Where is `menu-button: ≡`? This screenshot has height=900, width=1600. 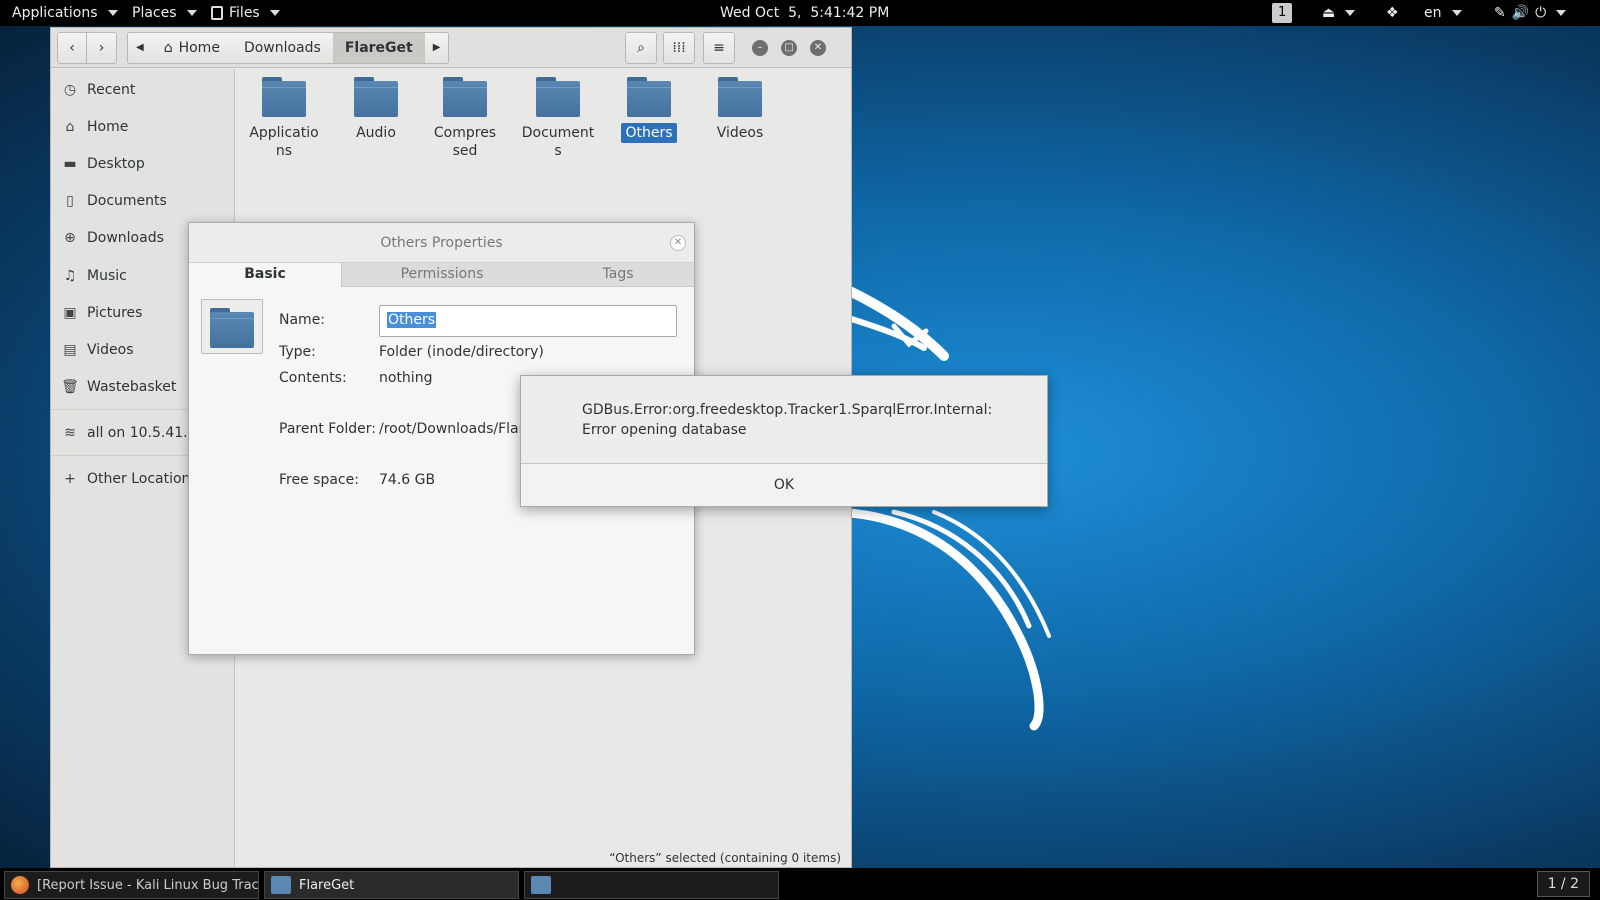 menu-button: ≡ is located at coordinates (719, 48).